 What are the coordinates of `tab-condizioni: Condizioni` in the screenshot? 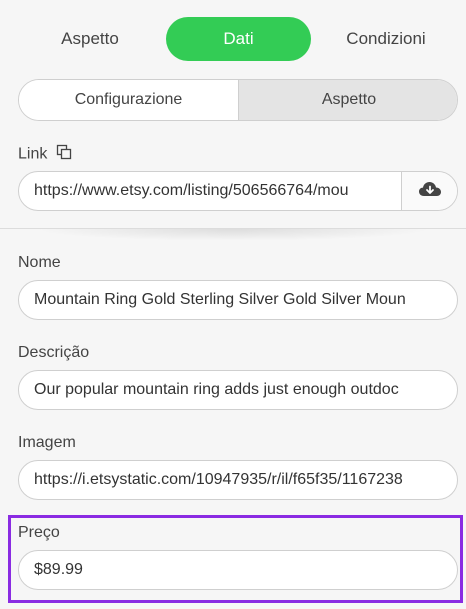 It's located at (386, 39).